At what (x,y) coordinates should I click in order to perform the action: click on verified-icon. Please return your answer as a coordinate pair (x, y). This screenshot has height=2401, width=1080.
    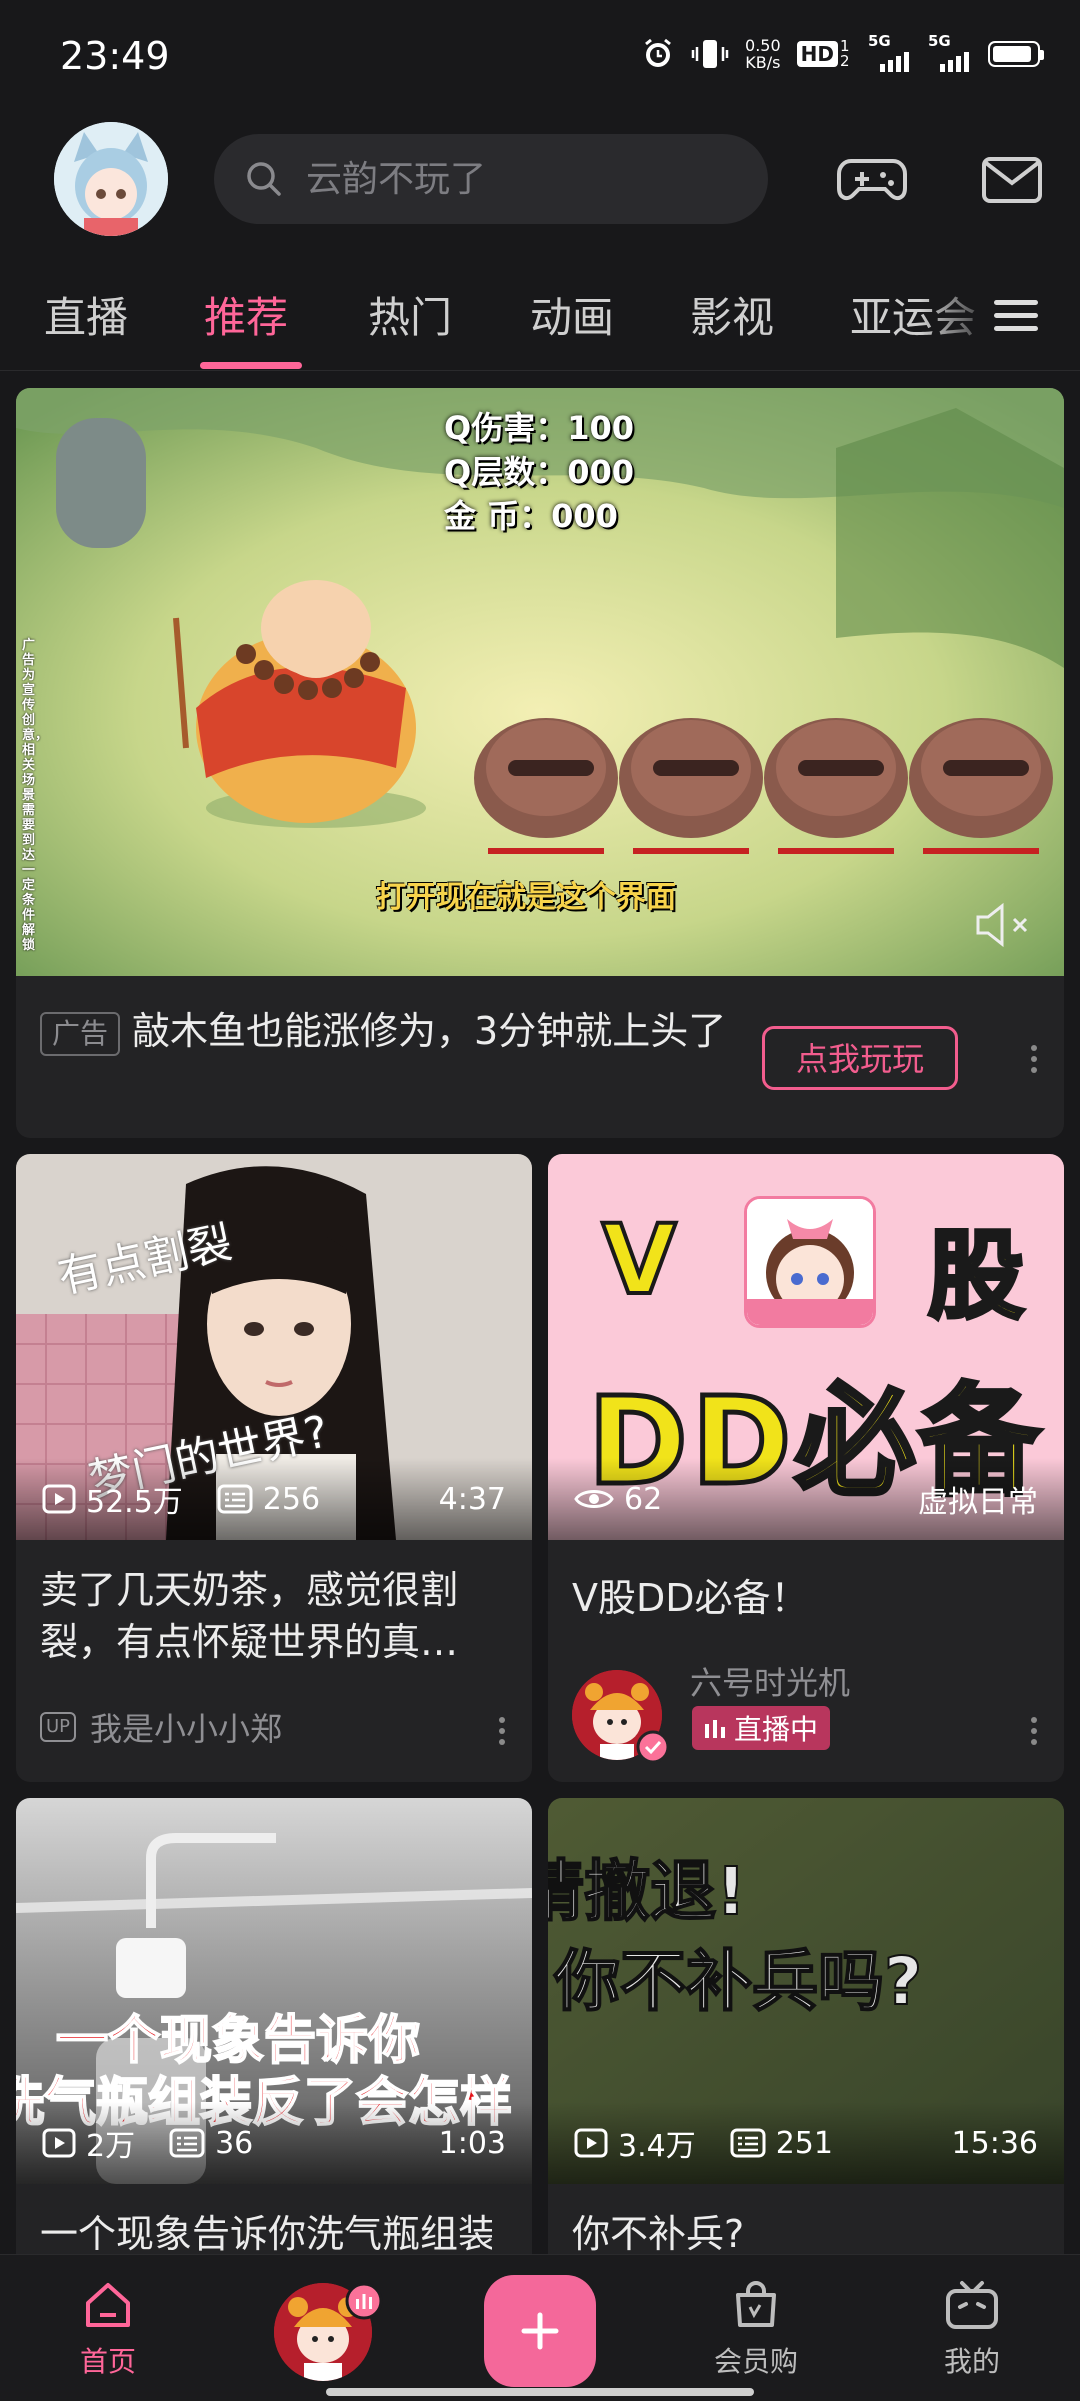
    Looking at the image, I should click on (653, 1747).